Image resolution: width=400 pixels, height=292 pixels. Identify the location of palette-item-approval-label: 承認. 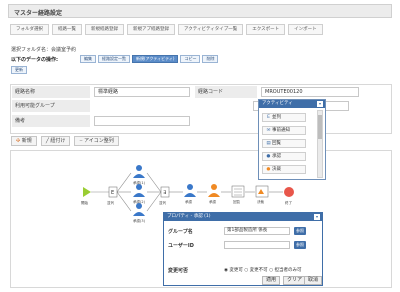
(276, 156).